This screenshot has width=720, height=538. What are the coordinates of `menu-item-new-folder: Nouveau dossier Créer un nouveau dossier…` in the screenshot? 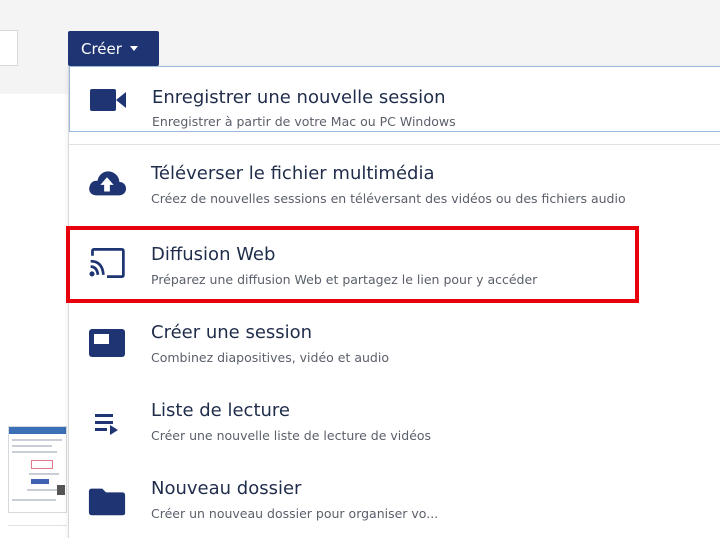 It's located at (394, 501).